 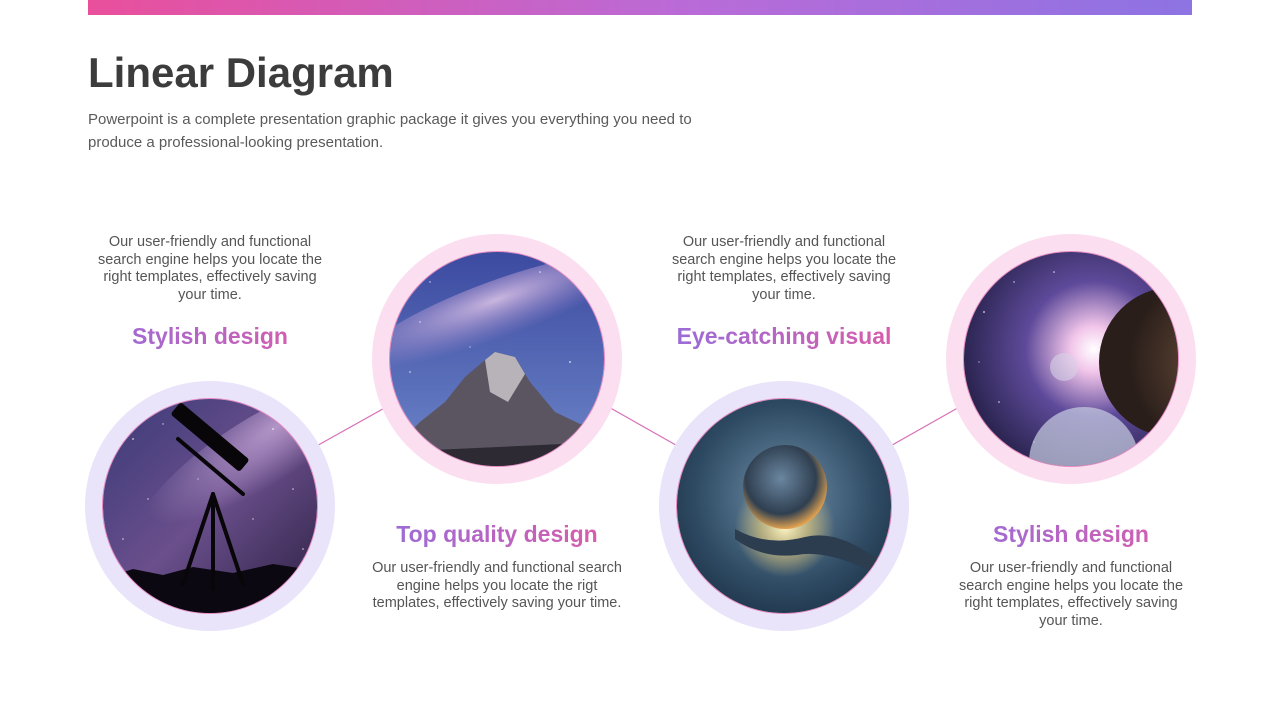 I want to click on step-4-heading: Stylish design, so click(x=1071, y=534).